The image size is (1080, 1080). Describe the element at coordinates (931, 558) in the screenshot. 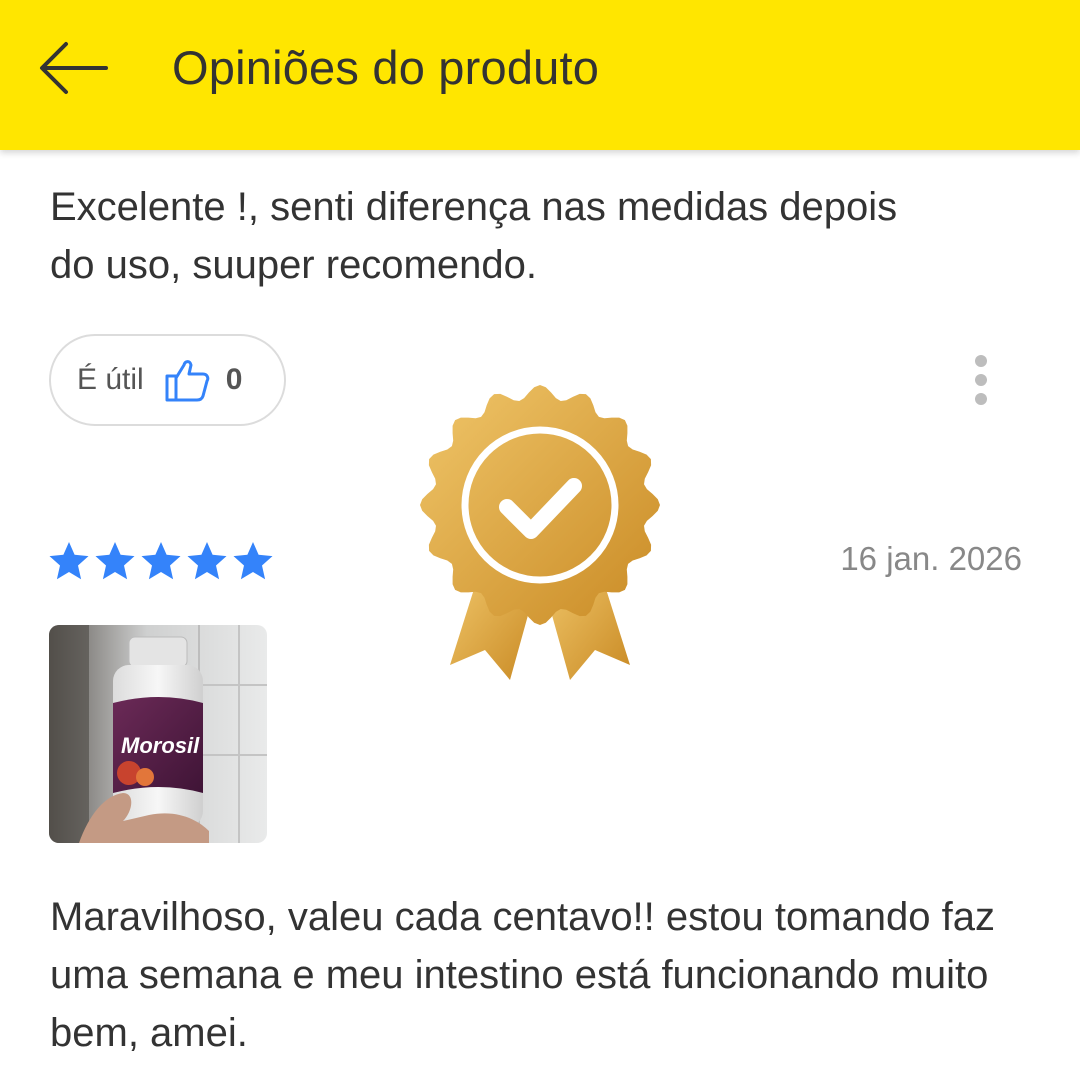

I see `review-date: 16 jan. 2026` at that location.